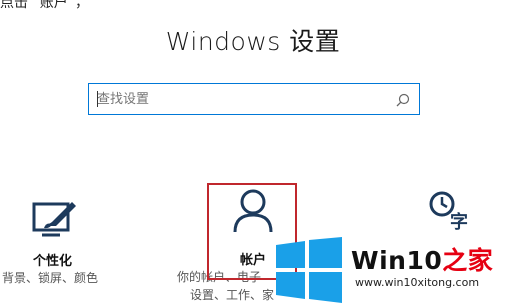 The width and height of the screenshot is (506, 307). I want to click on tile-personalization-desc: 背景、锁屏、颜色, so click(50, 278).